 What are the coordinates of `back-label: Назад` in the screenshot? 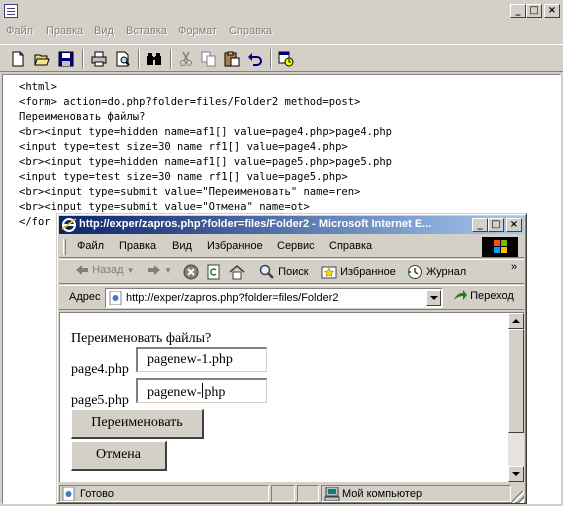 It's located at (108, 270).